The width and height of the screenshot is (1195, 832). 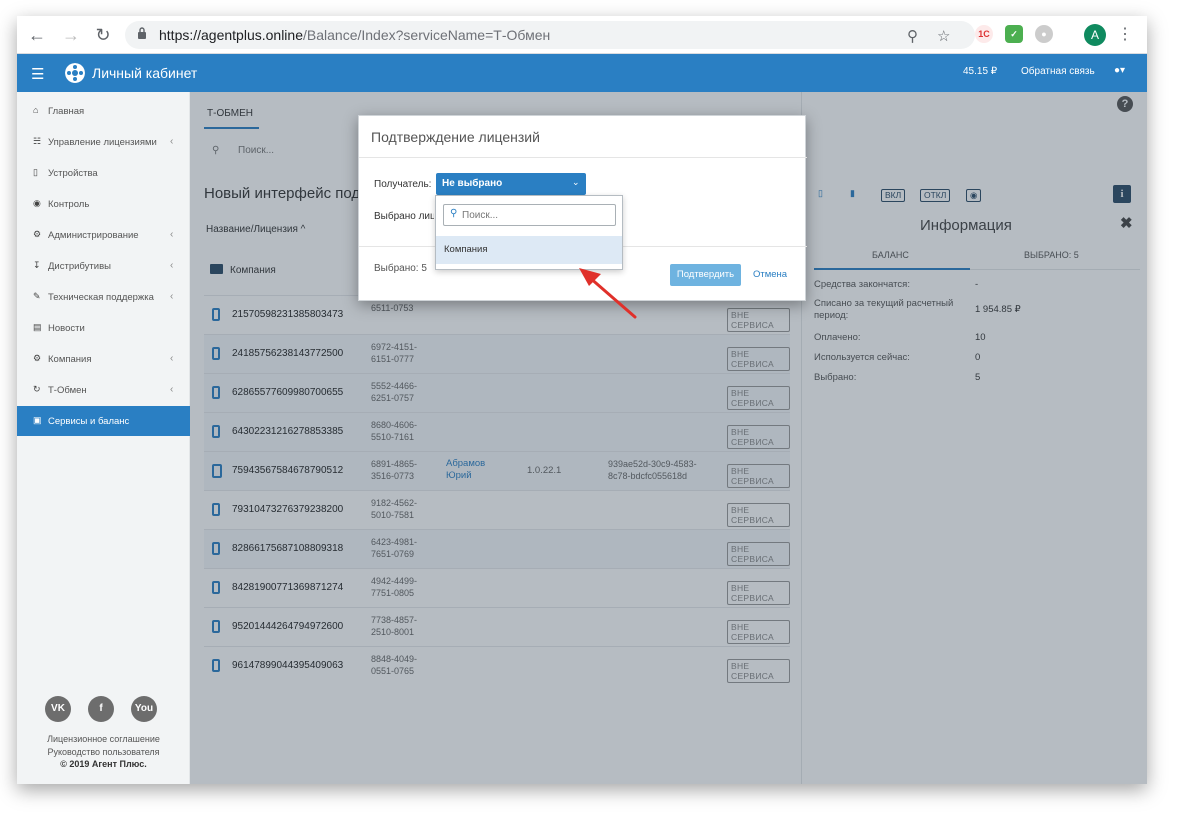 What do you see at coordinates (37, 420) in the screenshot?
I see `money-icon: ▣` at bounding box center [37, 420].